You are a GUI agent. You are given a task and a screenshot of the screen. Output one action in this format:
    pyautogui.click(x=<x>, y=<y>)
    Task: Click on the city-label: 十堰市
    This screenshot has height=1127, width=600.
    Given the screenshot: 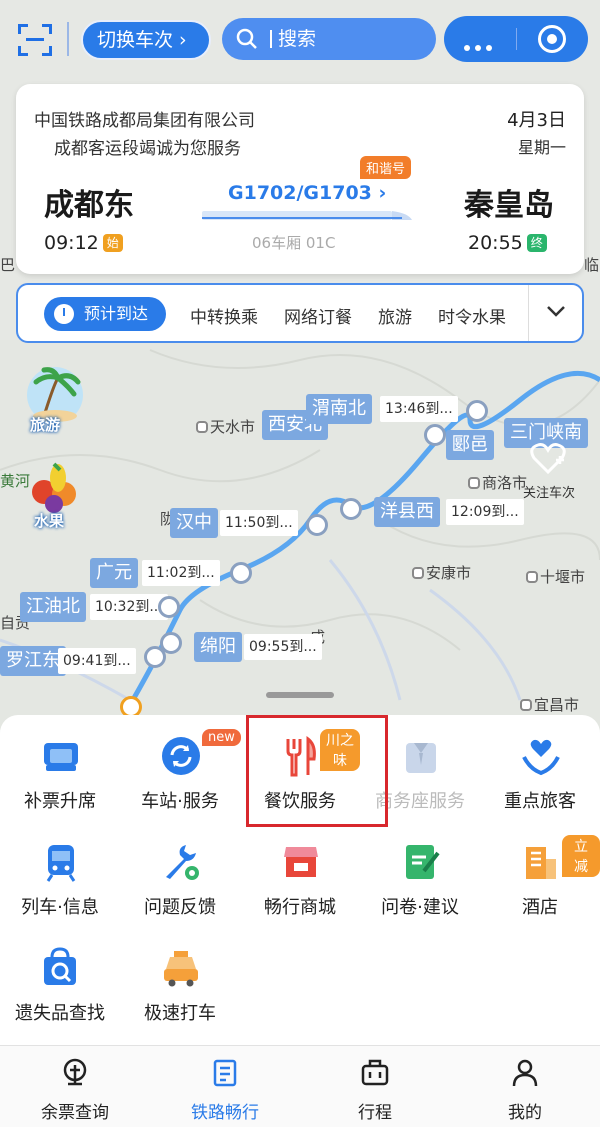 What is the action you would take?
    pyautogui.click(x=555, y=577)
    